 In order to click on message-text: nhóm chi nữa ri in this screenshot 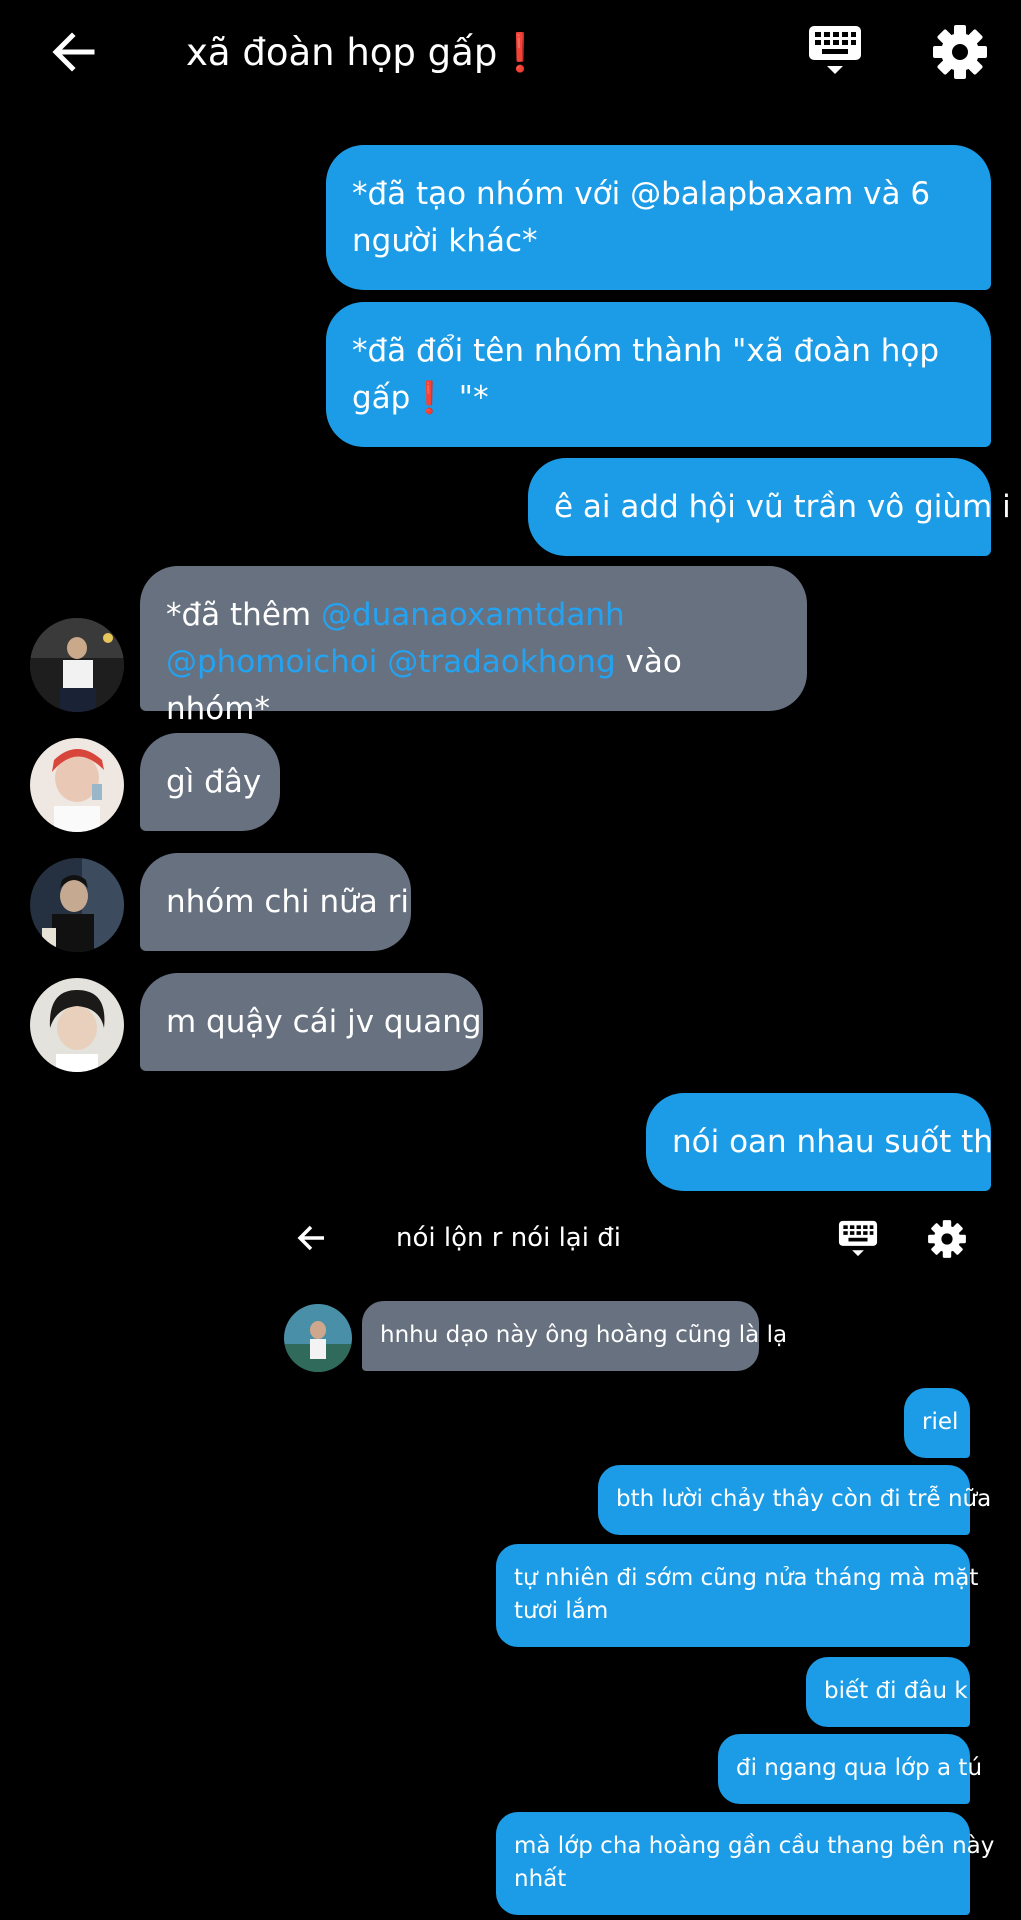, I will do `click(287, 902)`.